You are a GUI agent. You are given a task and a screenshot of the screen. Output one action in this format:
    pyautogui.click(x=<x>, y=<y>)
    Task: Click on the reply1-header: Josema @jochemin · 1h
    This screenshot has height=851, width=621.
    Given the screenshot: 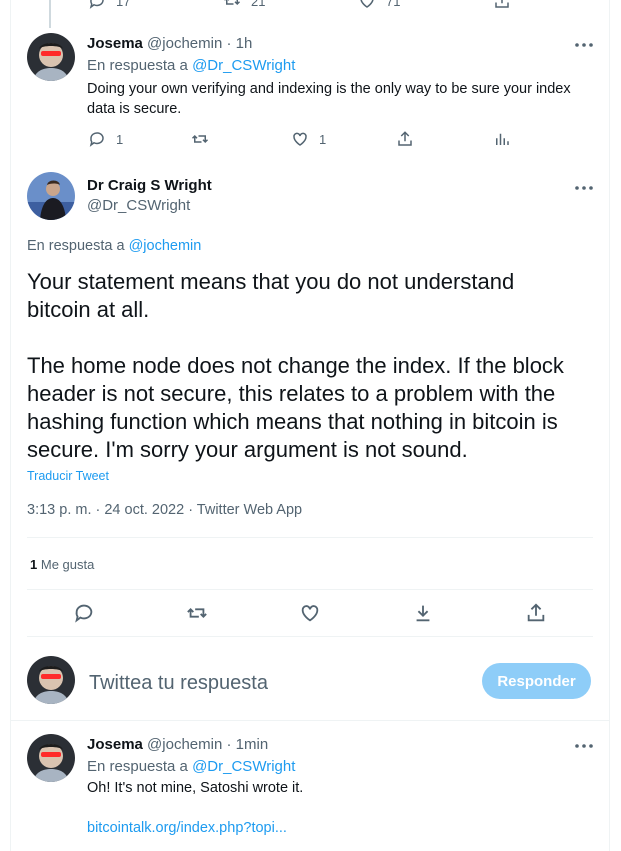 What is the action you would take?
    pyautogui.click(x=169, y=43)
    